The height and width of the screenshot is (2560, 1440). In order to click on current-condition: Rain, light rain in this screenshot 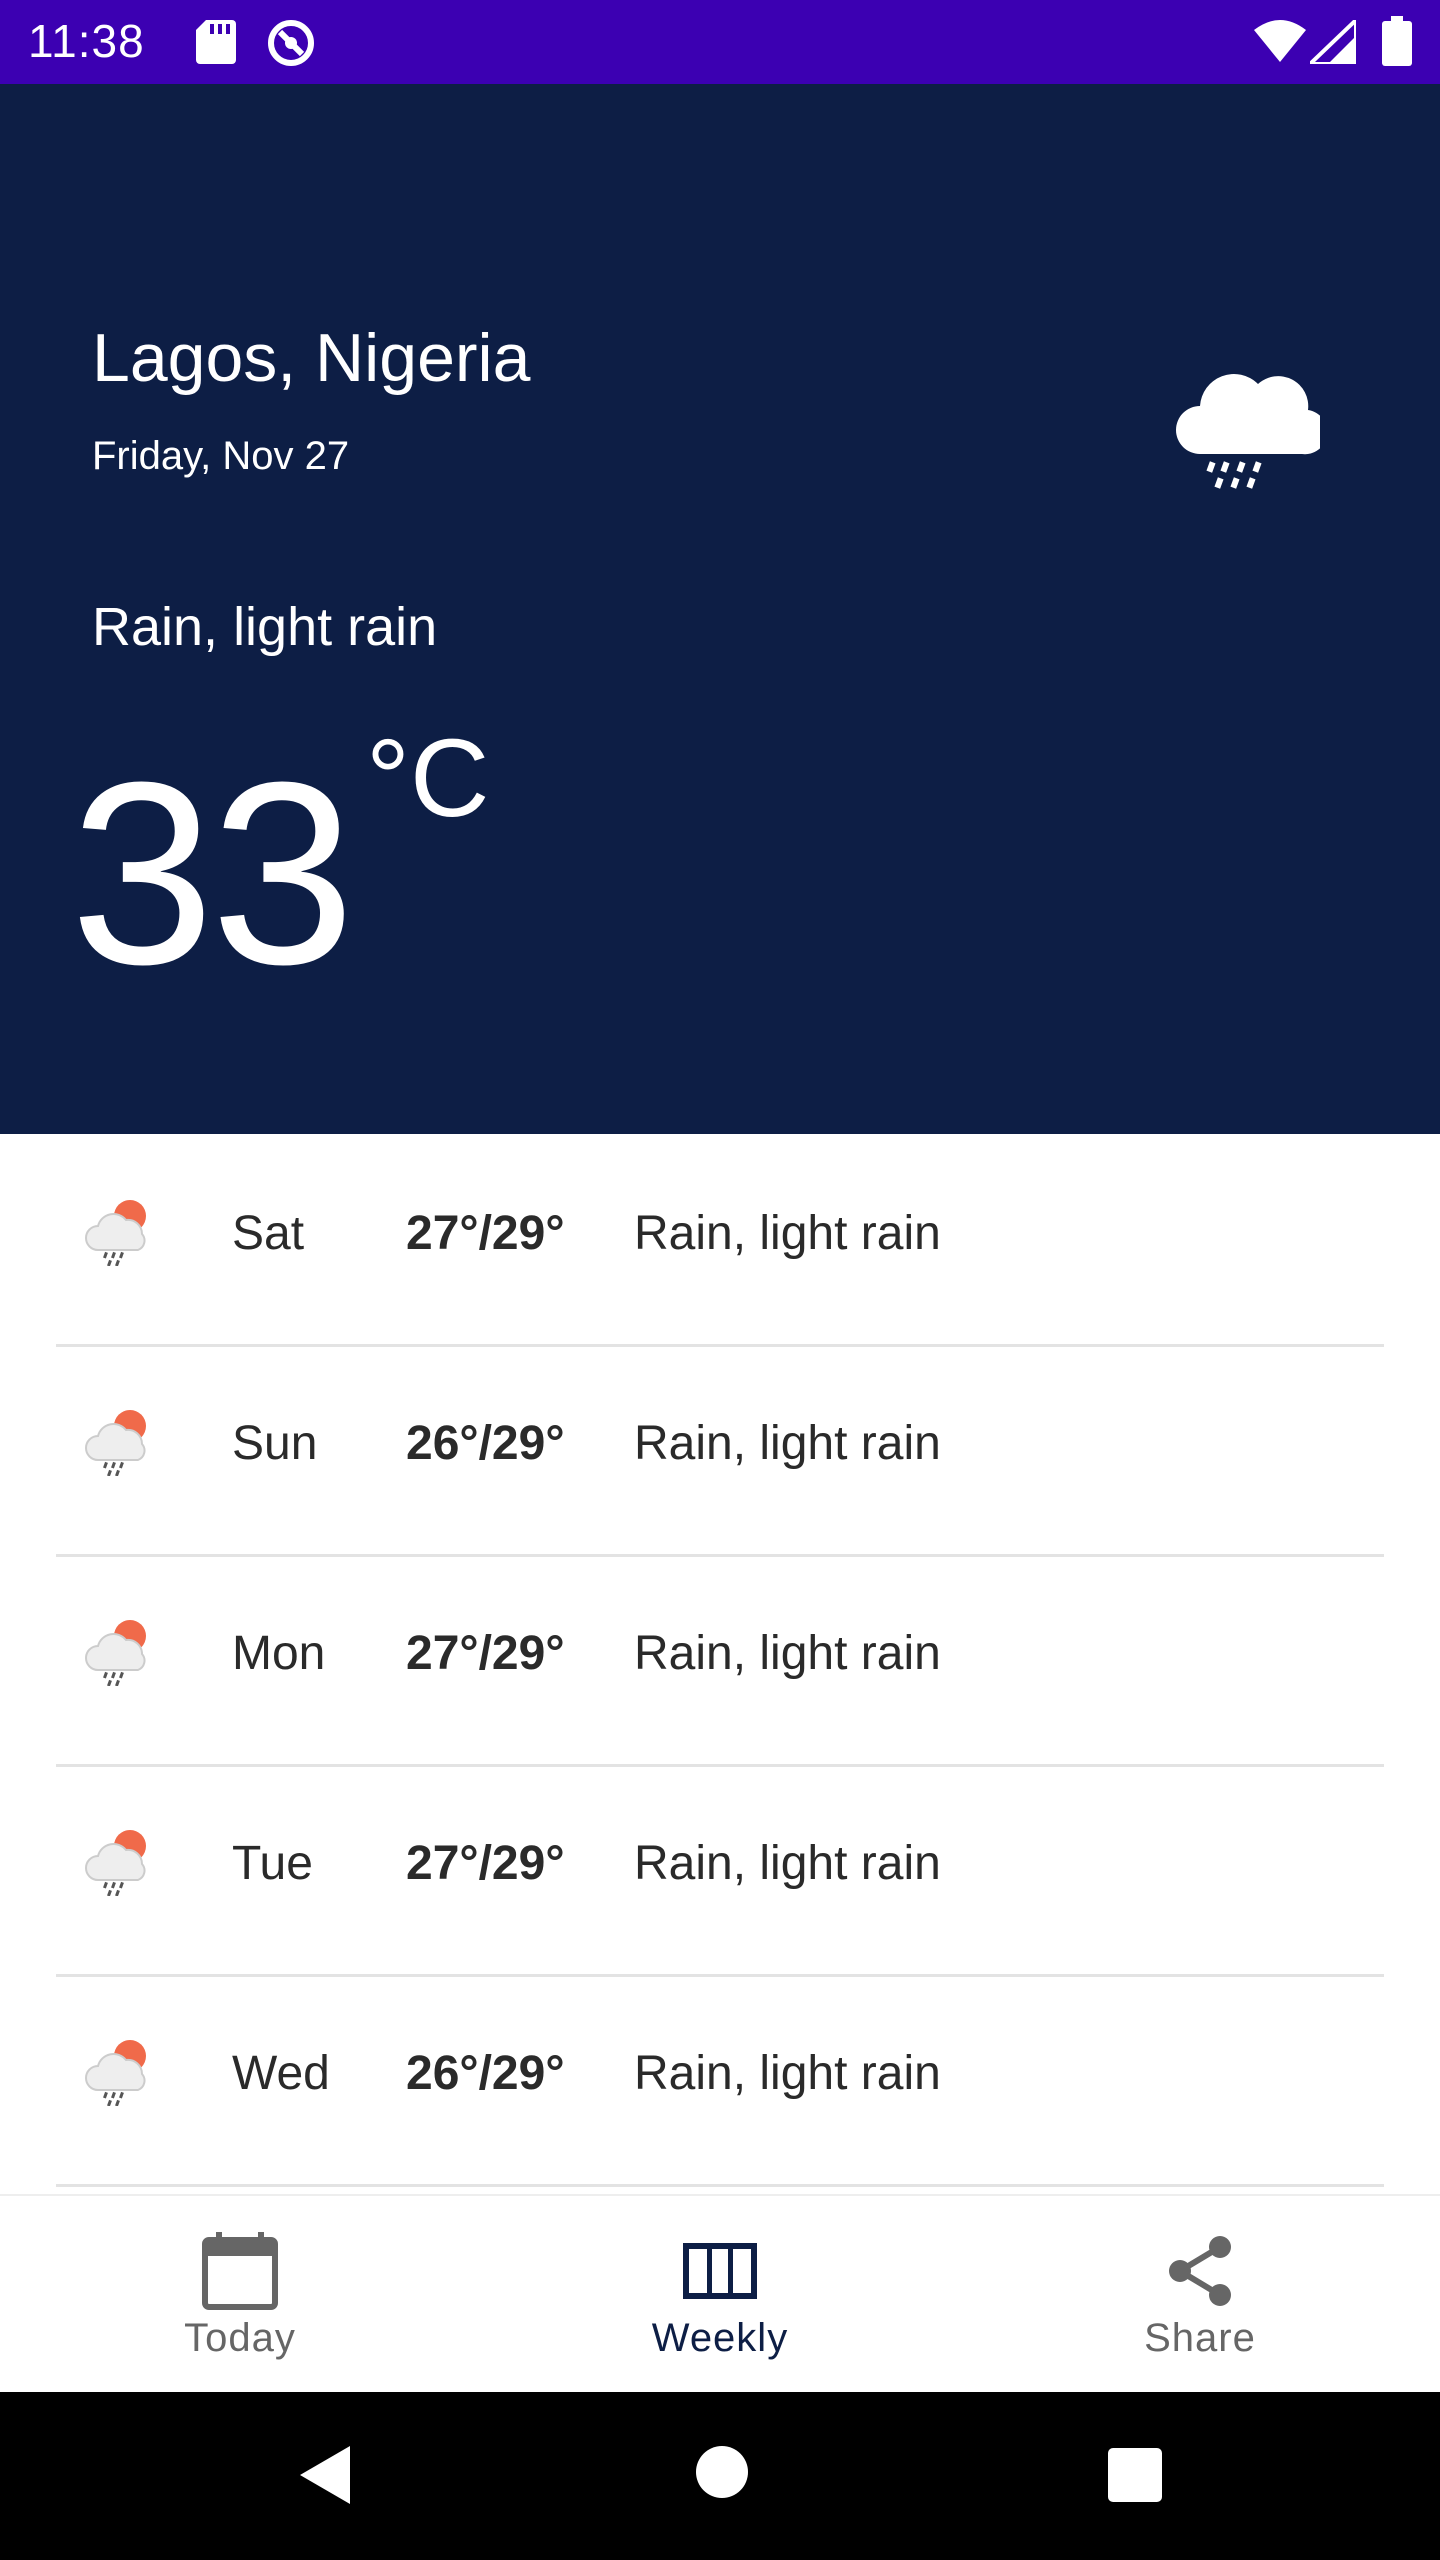, I will do `click(265, 627)`.